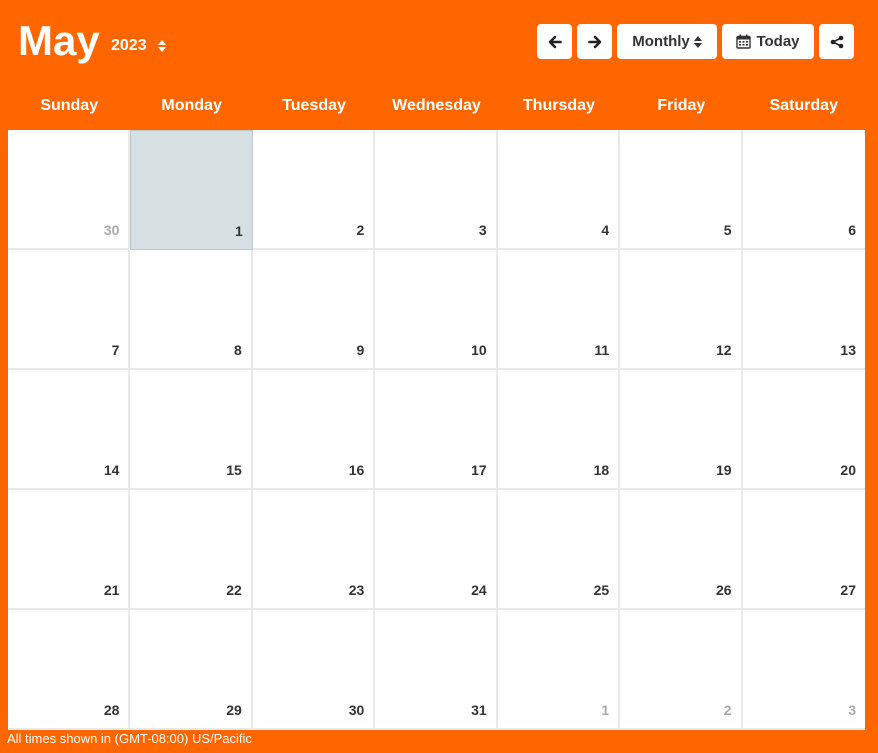  I want to click on day-cell: 10, so click(436, 310).